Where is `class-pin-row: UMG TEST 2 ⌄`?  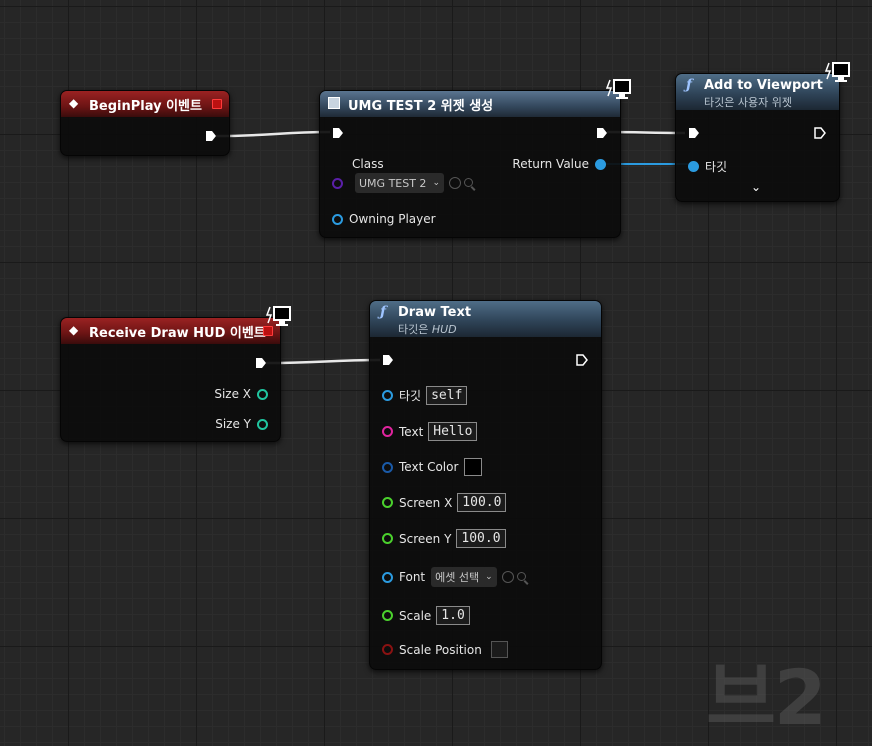
class-pin-row: UMG TEST 2 ⌄ is located at coordinates (403, 183).